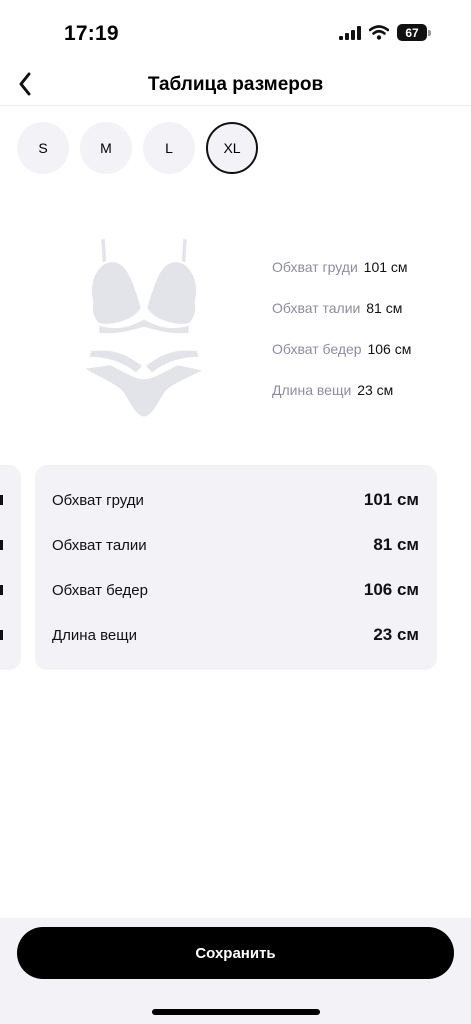 The width and height of the screenshot is (471, 1024). I want to click on previous-size-card, so click(10, 567).